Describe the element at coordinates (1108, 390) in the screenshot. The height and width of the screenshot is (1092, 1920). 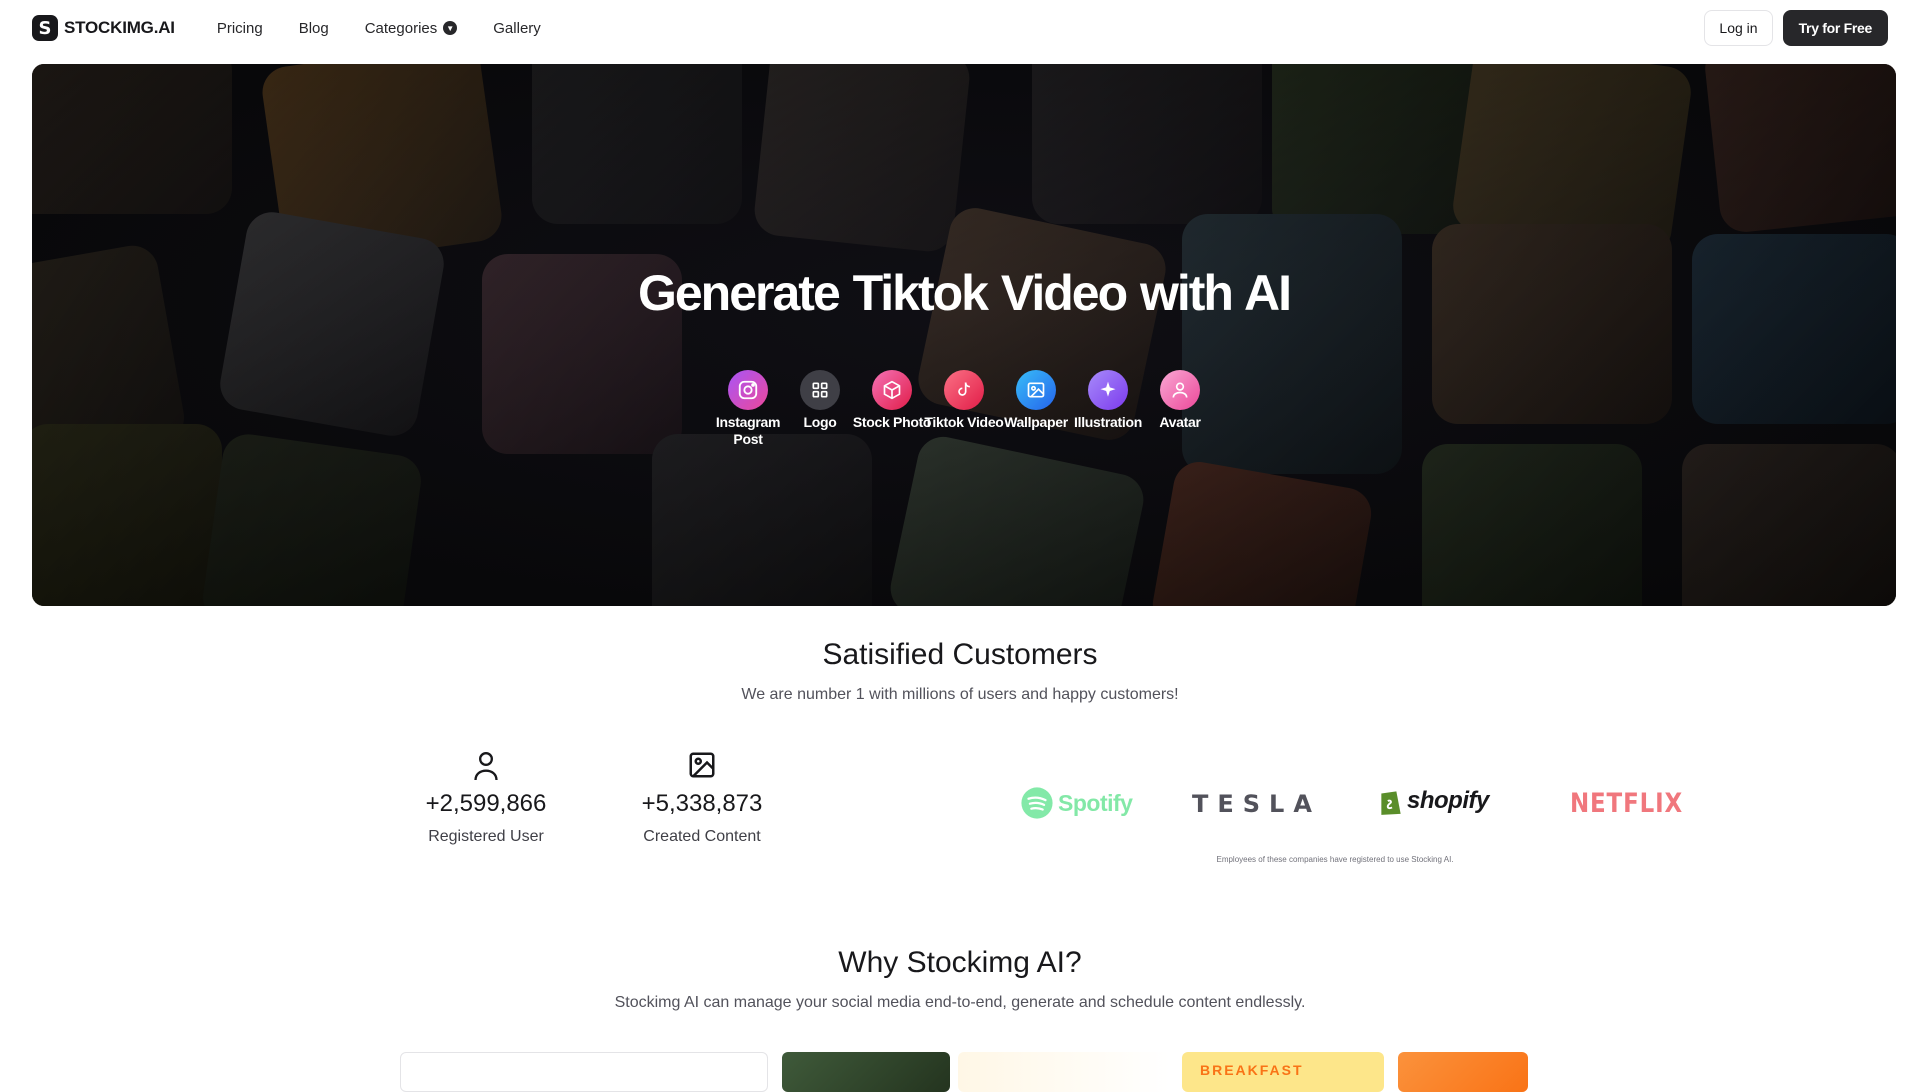
I see `sparkle-icon` at that location.